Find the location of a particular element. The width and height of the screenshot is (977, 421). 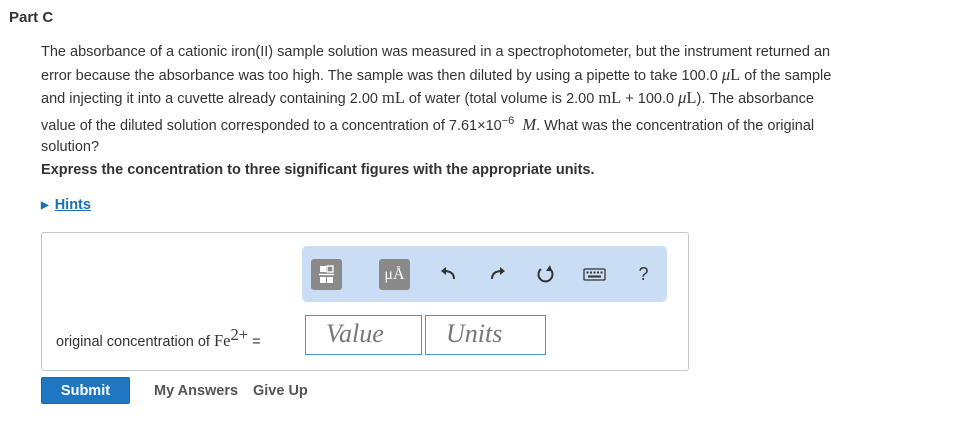

submit-button: Submit is located at coordinates (85, 390).